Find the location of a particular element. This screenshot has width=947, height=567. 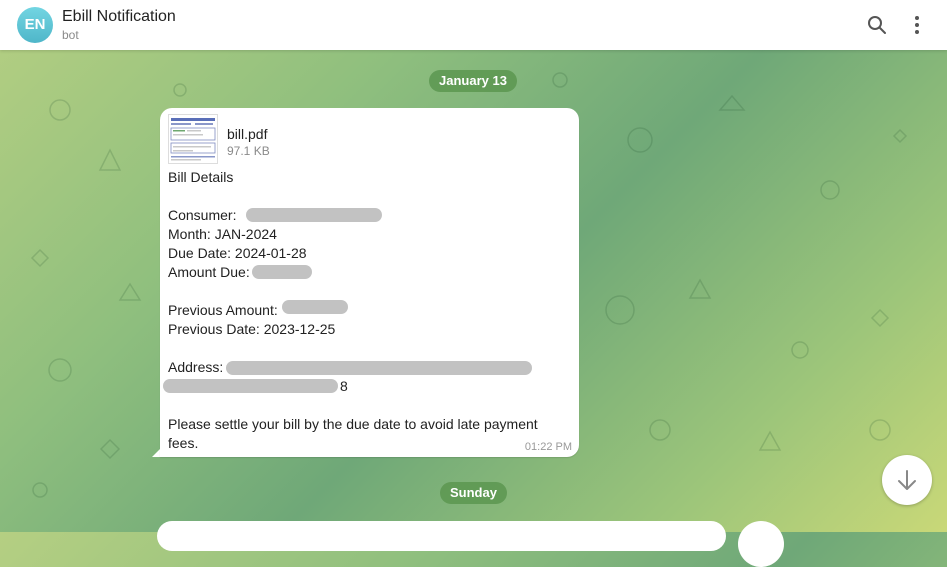

month-line: Month: JAN-2024 is located at coordinates (222, 234).